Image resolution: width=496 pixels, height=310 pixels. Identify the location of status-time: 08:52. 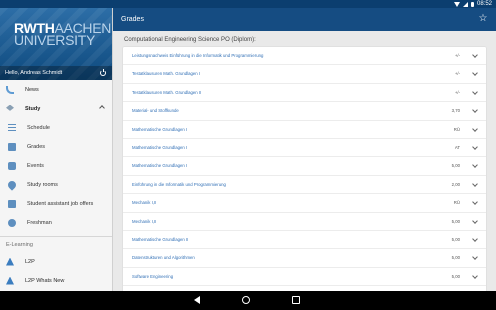
(484, 4).